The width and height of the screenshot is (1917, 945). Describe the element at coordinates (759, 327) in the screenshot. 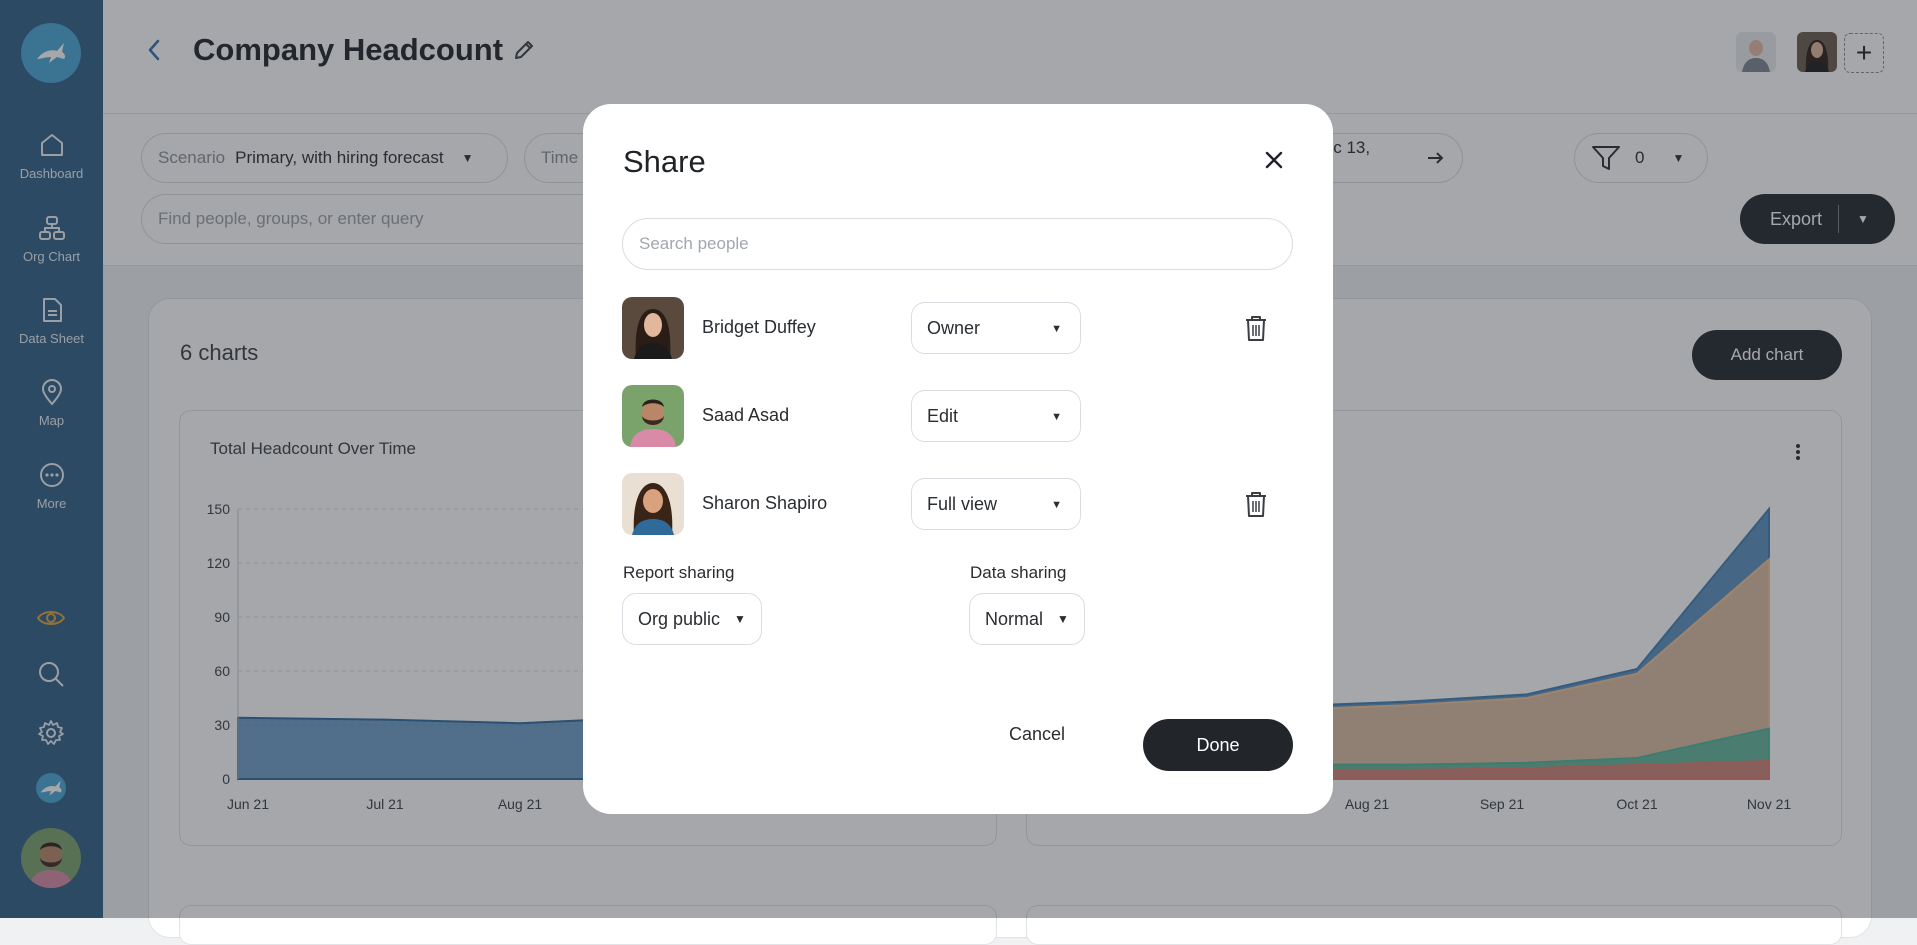

I see `person-name: Bridget Duffey` at that location.